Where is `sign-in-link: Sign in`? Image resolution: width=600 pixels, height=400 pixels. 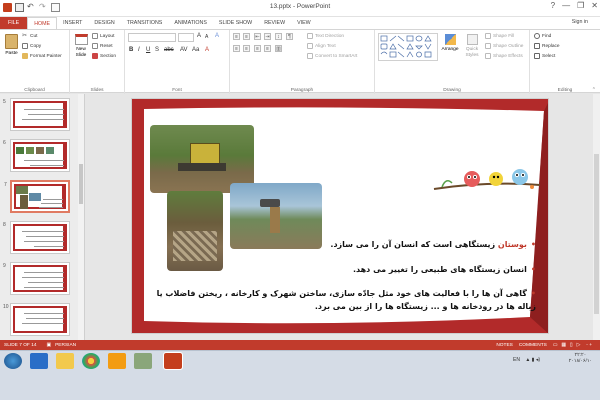 sign-in-link: Sign in is located at coordinates (580, 22).